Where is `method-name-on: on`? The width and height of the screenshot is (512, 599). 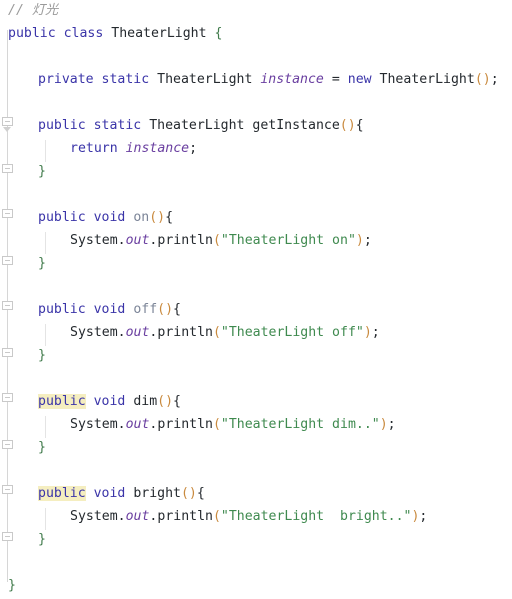 method-name-on: on is located at coordinates (141, 217).